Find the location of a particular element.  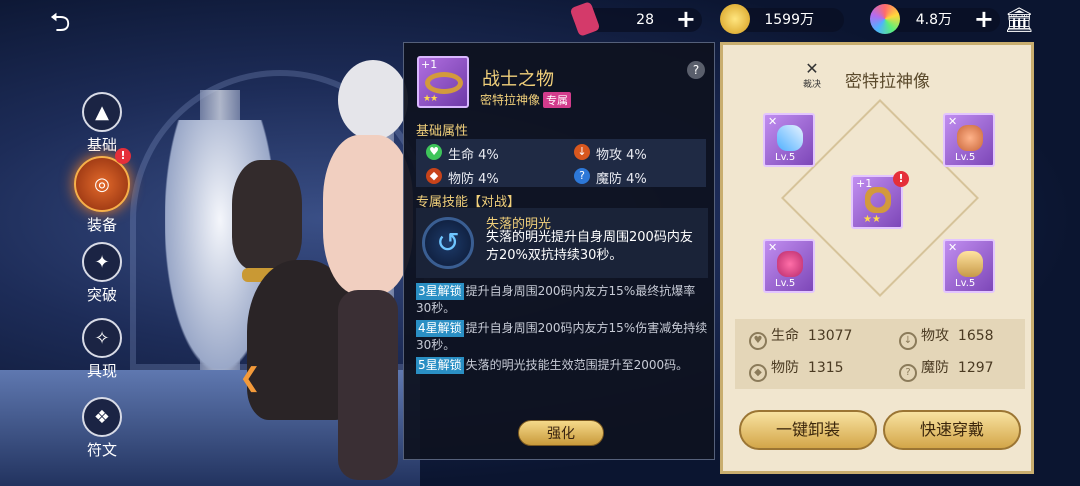

attr-mdef: ? 魔防 4% is located at coordinates (610, 177).